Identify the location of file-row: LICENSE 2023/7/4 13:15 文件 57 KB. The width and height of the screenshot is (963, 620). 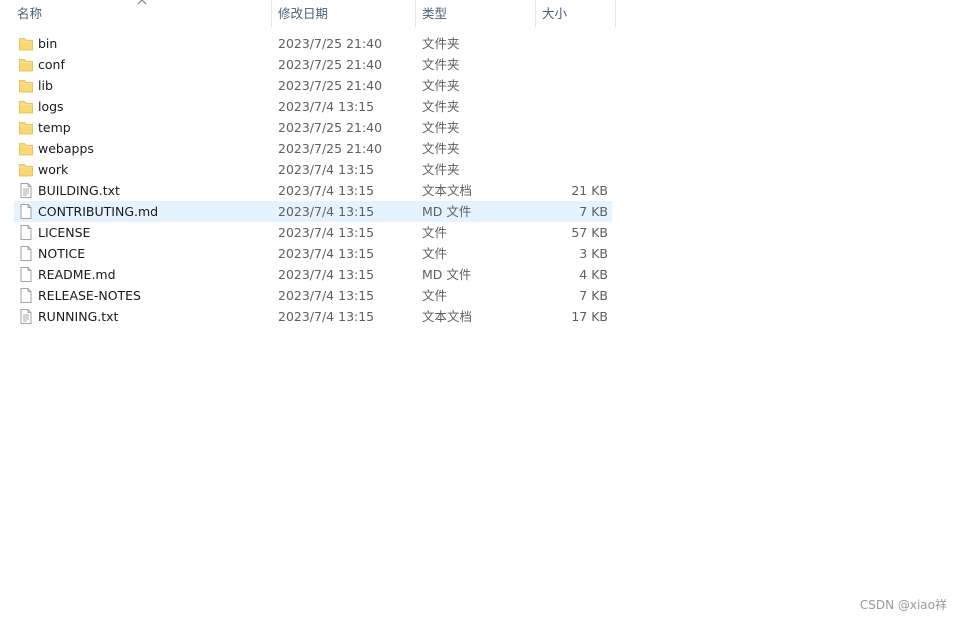
(313, 232).